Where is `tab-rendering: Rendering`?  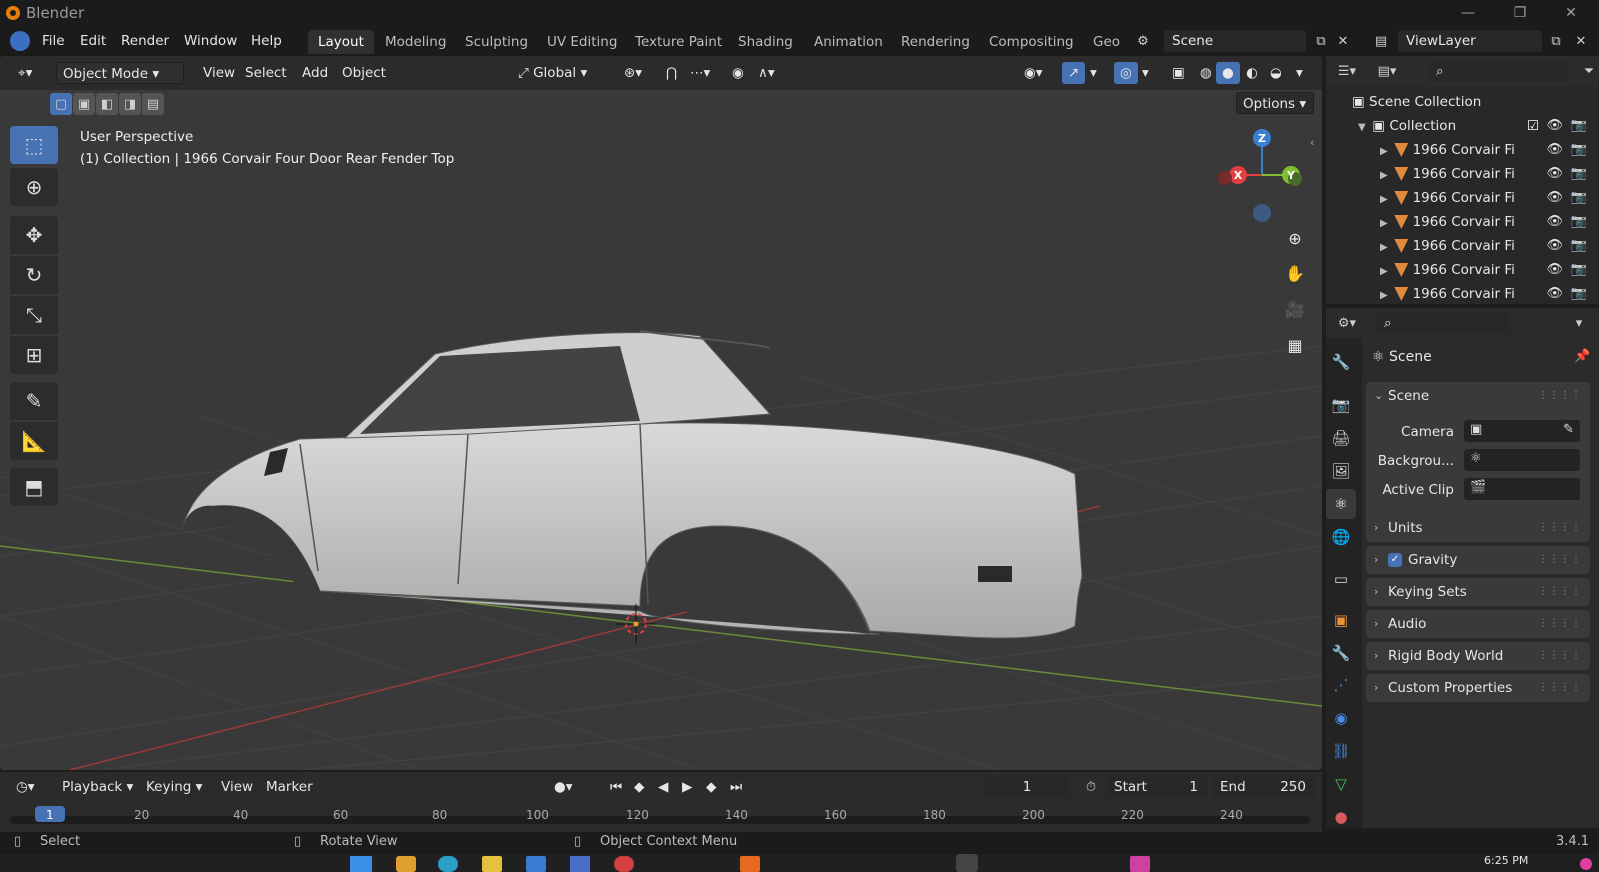 tab-rendering: Rendering is located at coordinates (935, 42).